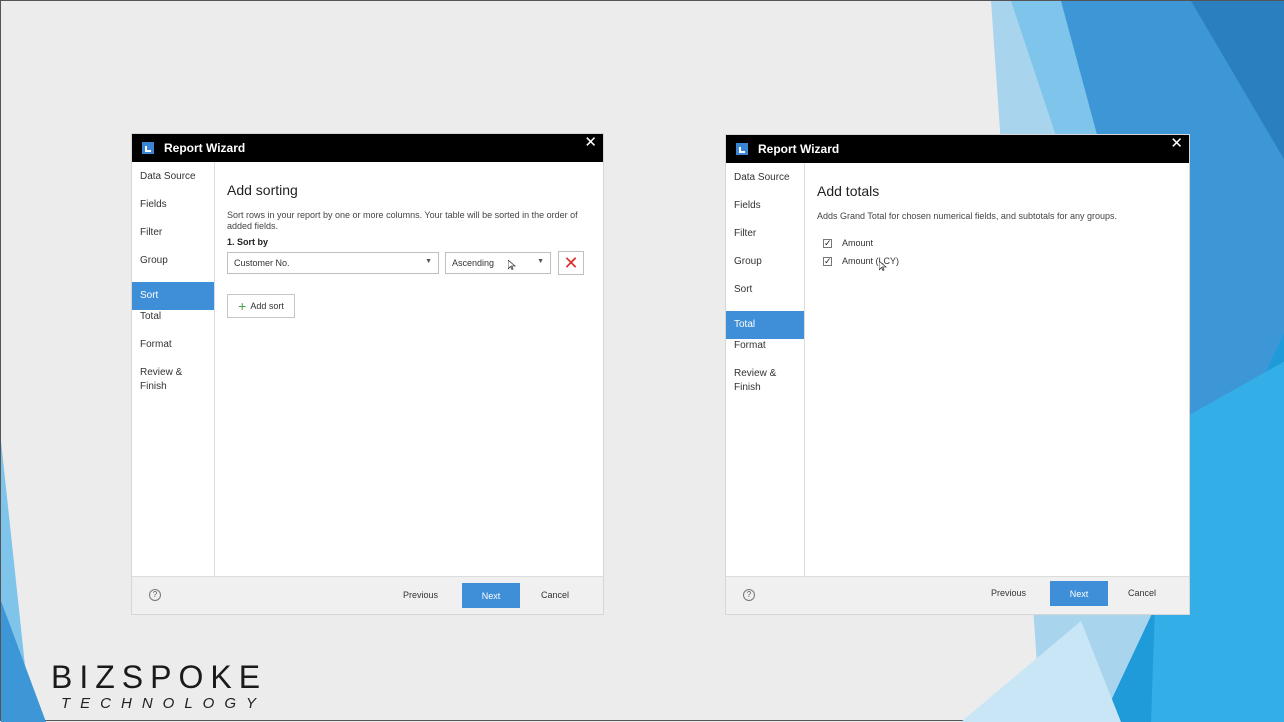 The height and width of the screenshot is (722, 1284). I want to click on page-title: Add sorting, so click(262, 190).